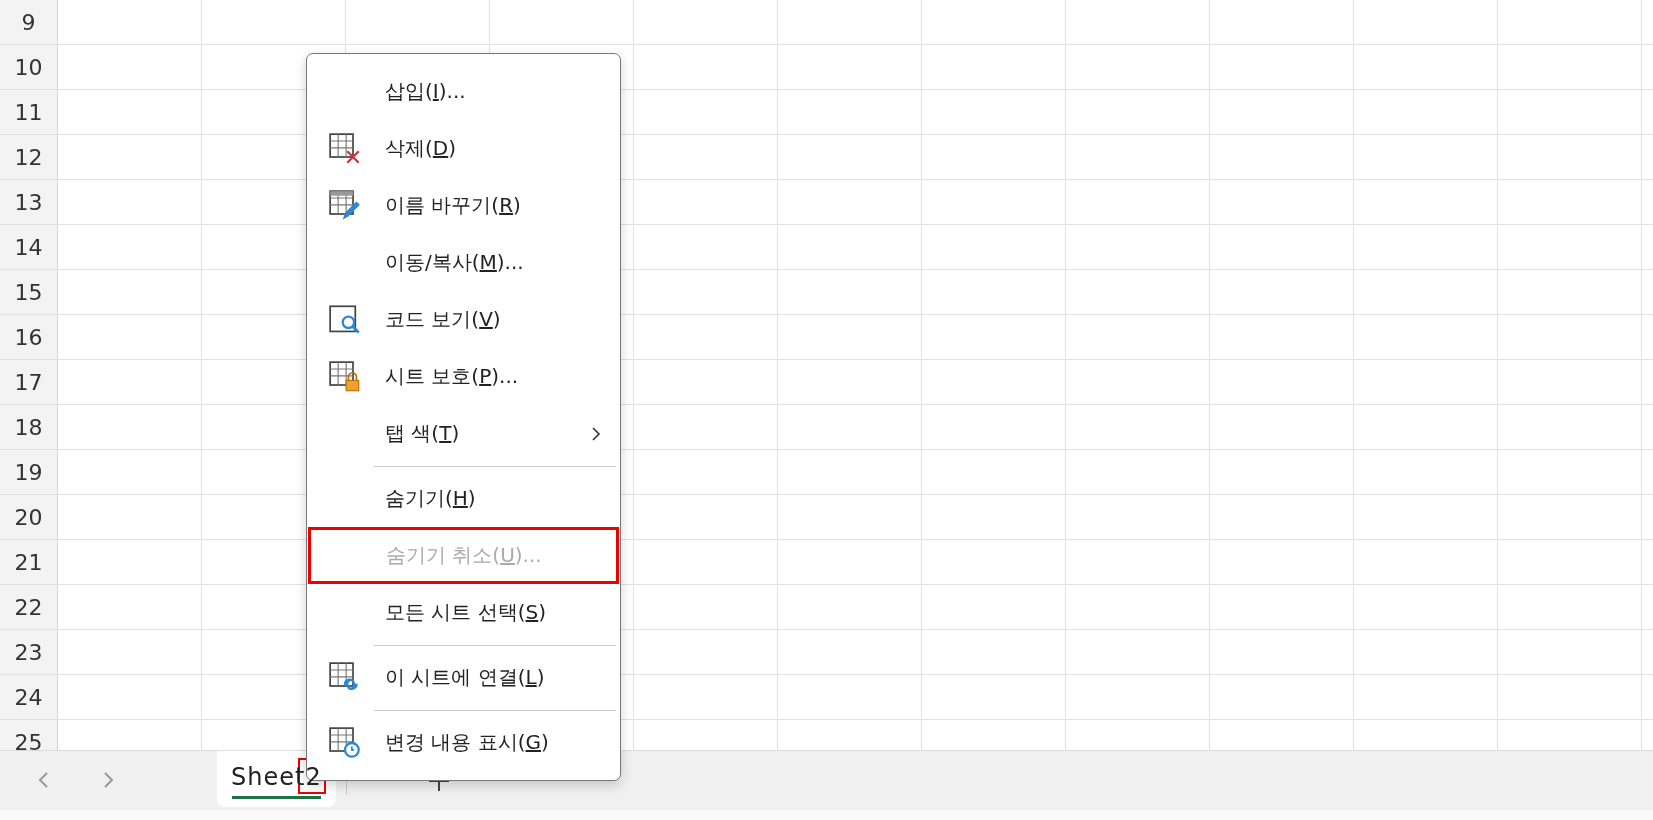  I want to click on row-header: 12, so click(29, 157).